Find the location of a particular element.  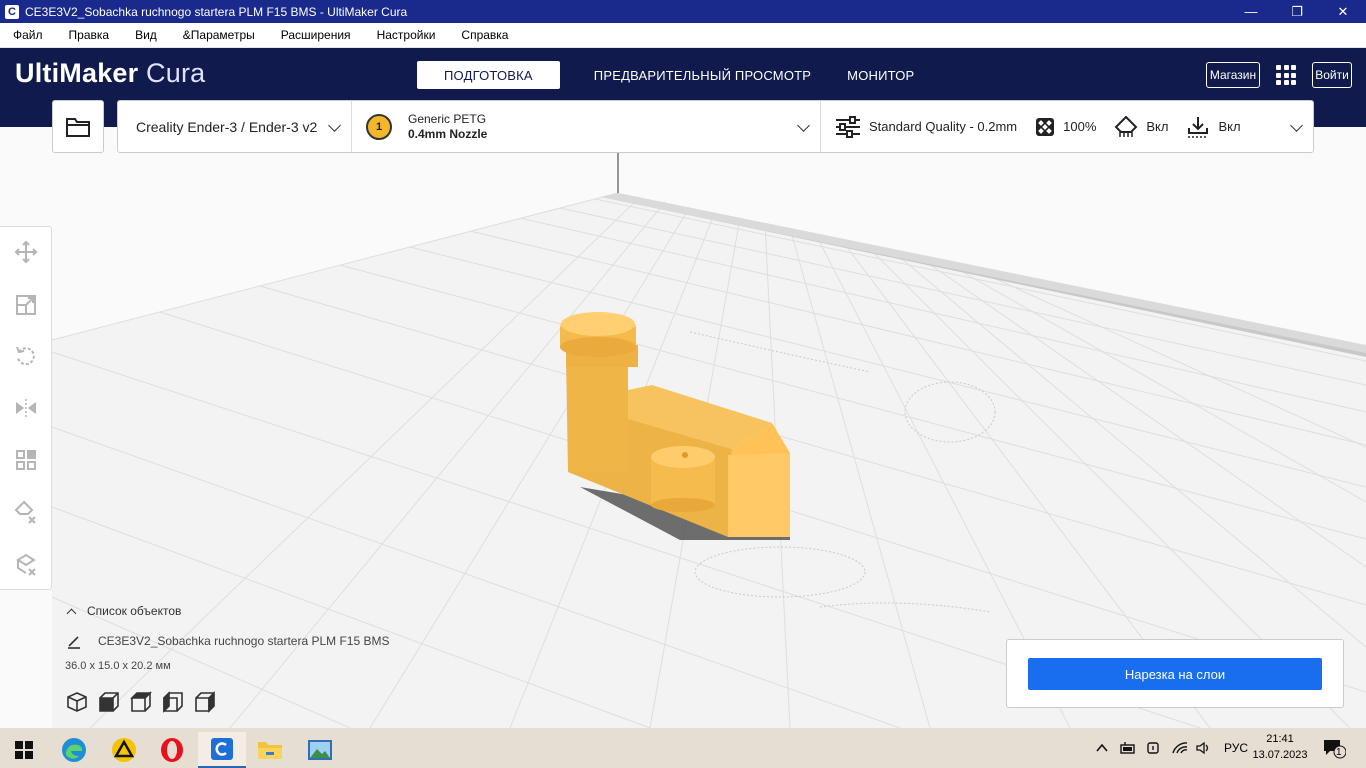

view-right-button is located at coordinates (210, 702).